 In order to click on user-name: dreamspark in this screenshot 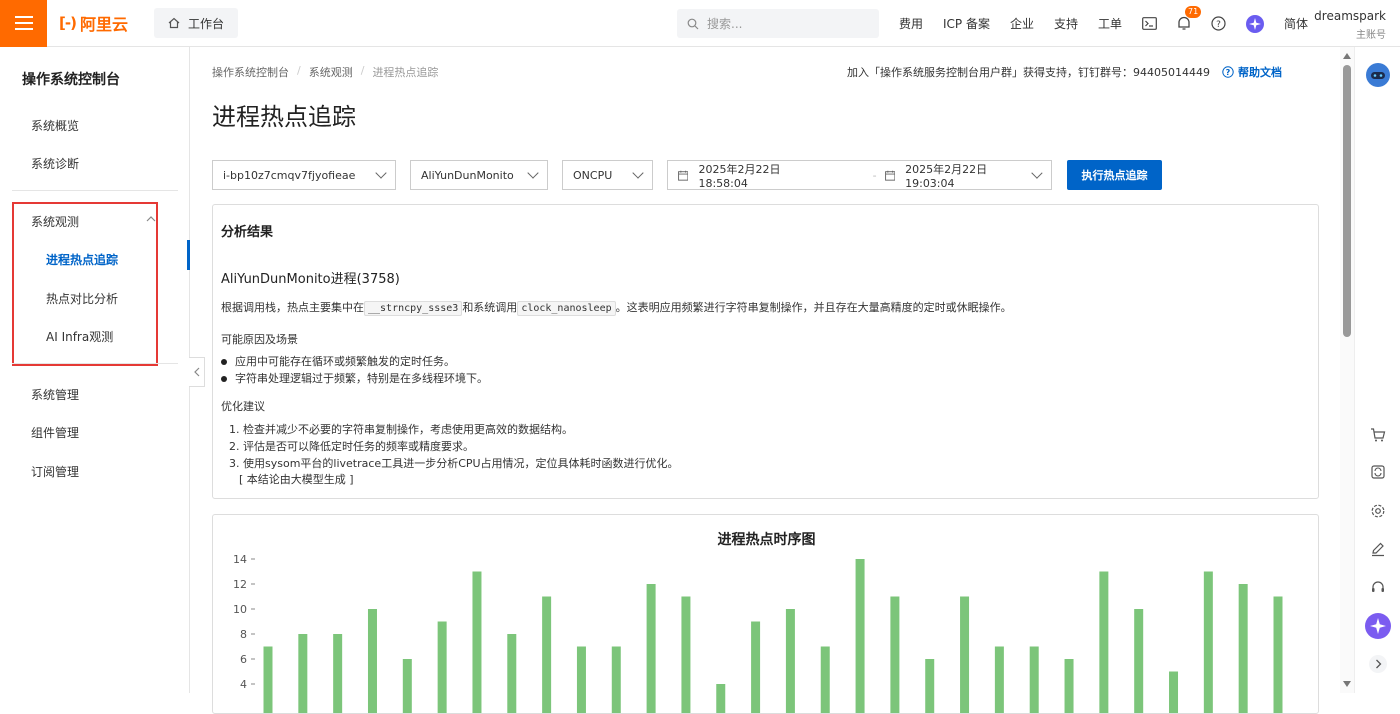, I will do `click(1350, 16)`.